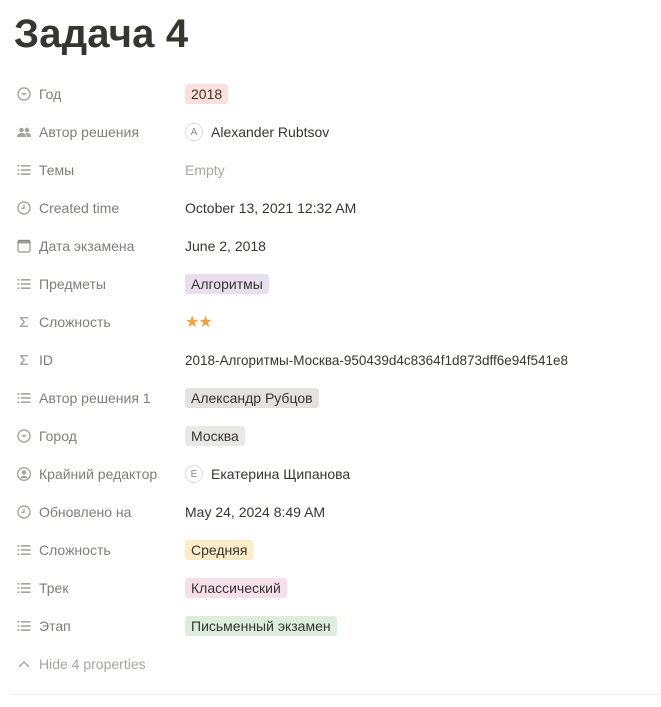 The image size is (661, 707). I want to click on property-row-difficulty: Сложность Средняя, so click(335, 550).